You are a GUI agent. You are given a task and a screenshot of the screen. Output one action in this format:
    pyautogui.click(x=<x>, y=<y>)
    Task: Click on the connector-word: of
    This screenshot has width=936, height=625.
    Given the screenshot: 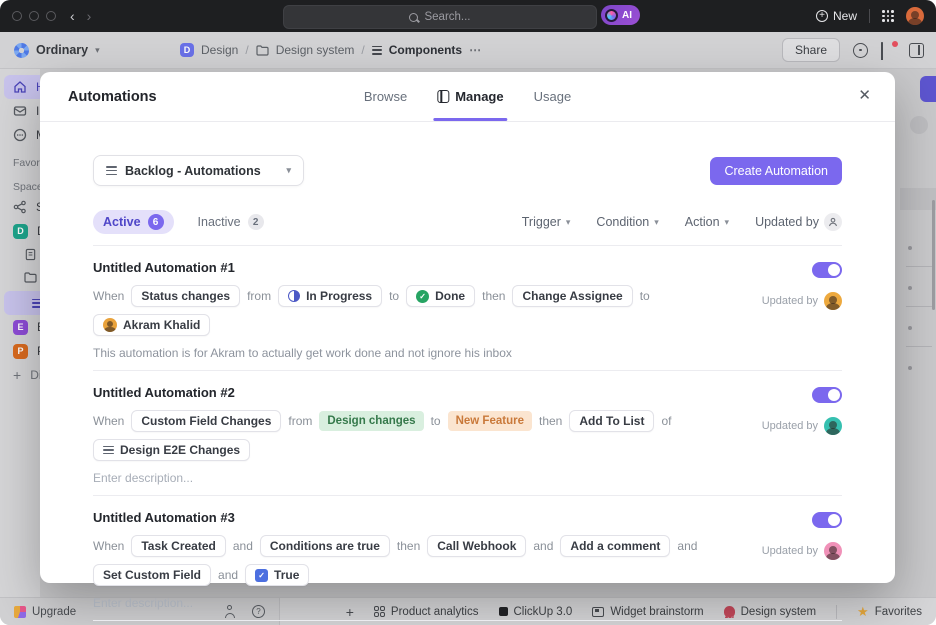 What is the action you would take?
    pyautogui.click(x=666, y=421)
    